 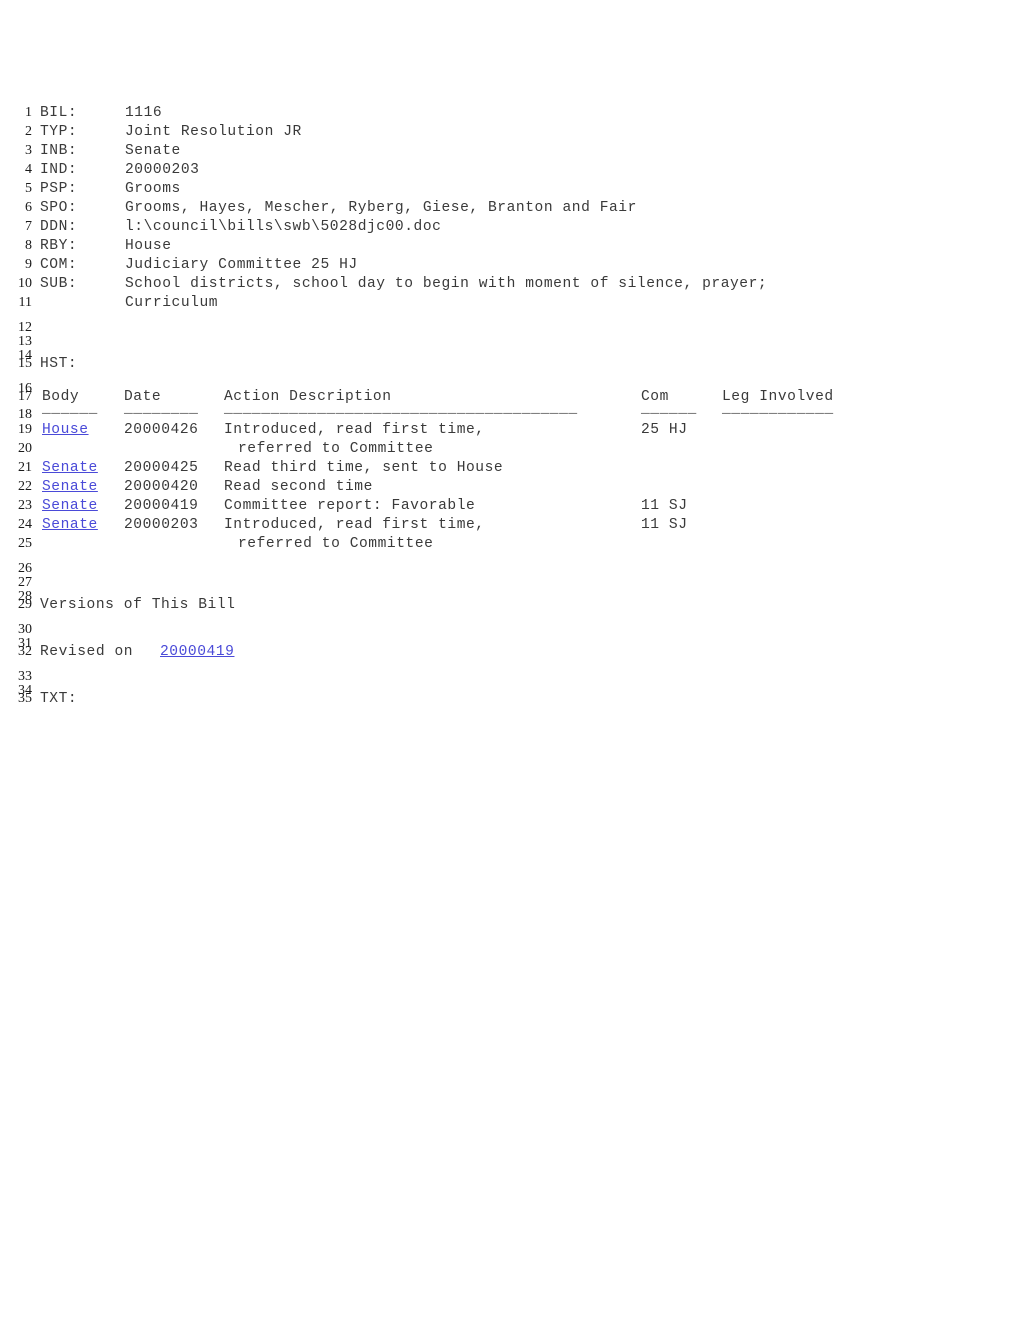 What do you see at coordinates (59, 151) in the screenshot?
I see `field-label: INB:` at bounding box center [59, 151].